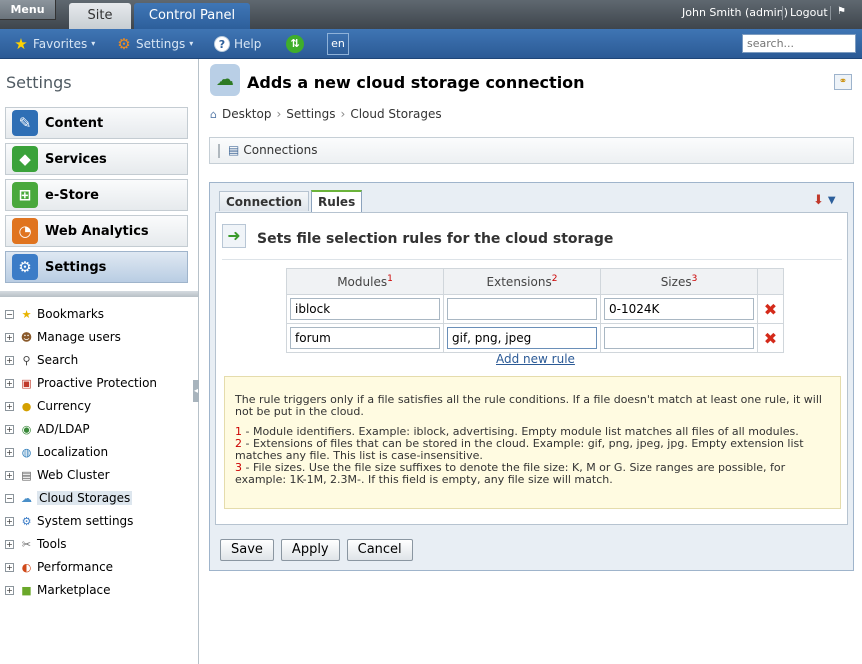 The height and width of the screenshot is (664, 862). Describe the element at coordinates (799, 43) in the screenshot. I see `search-input` at that location.